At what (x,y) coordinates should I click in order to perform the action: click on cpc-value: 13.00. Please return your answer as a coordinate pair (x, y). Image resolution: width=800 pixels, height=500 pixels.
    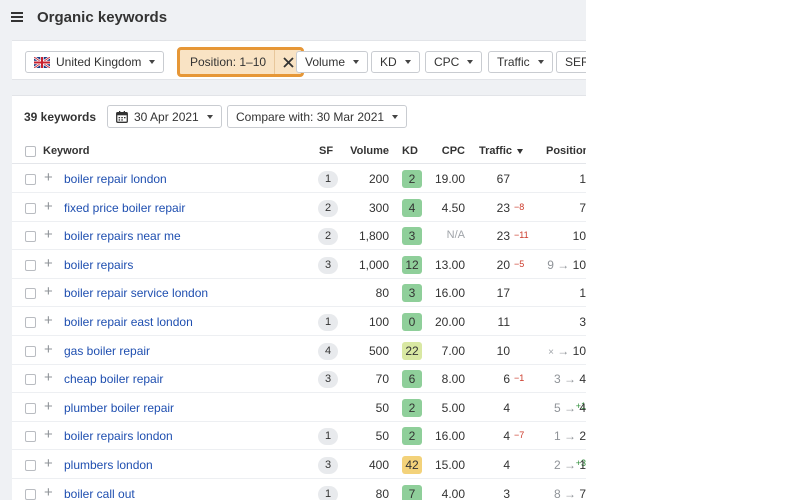
    Looking at the image, I should click on (449, 264).